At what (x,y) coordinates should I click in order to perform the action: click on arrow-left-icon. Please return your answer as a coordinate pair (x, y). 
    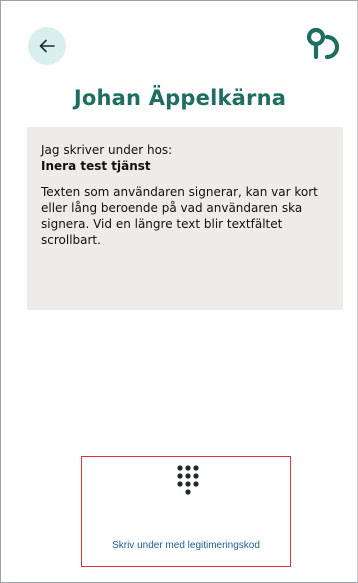
    Looking at the image, I should click on (47, 46).